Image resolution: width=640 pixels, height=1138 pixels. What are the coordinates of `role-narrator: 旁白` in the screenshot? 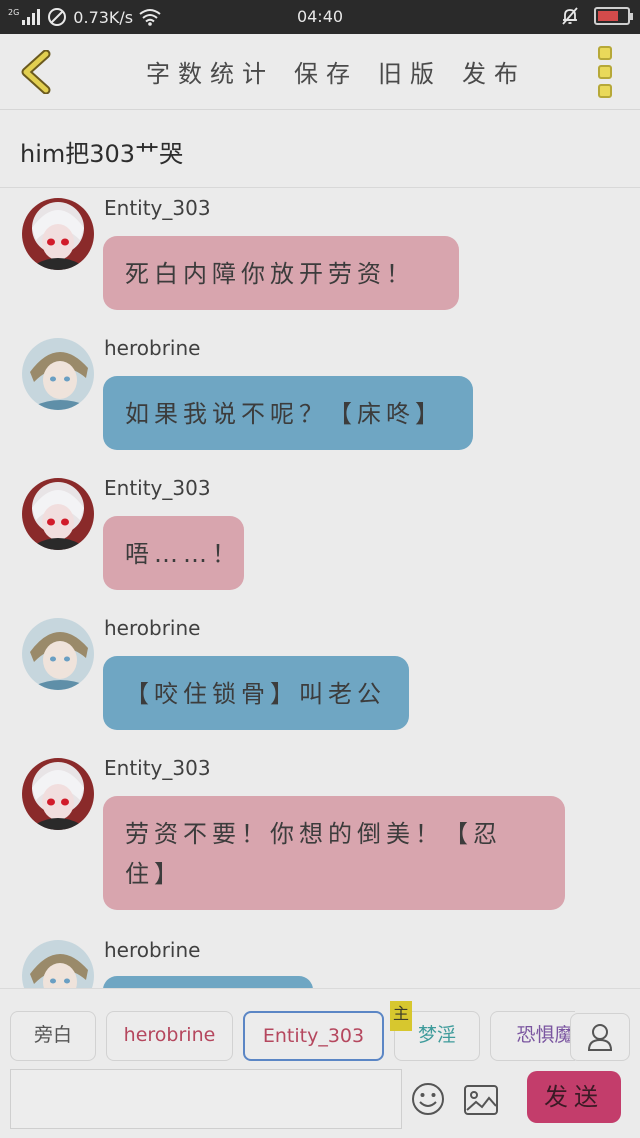 It's located at (53, 1036).